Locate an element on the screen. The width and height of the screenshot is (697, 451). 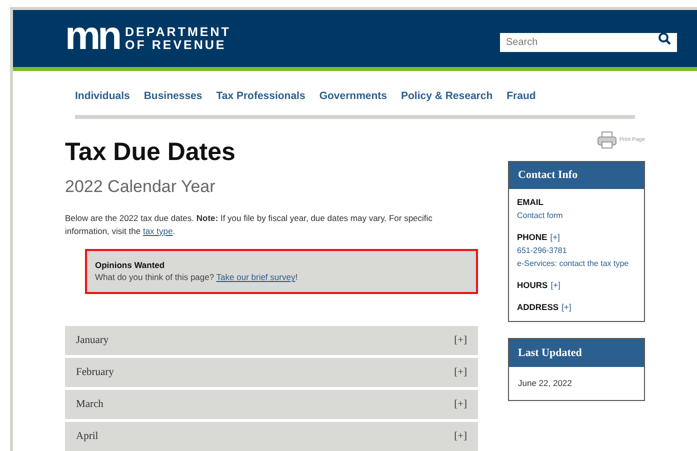
nav-link: Fraud is located at coordinates (521, 97).